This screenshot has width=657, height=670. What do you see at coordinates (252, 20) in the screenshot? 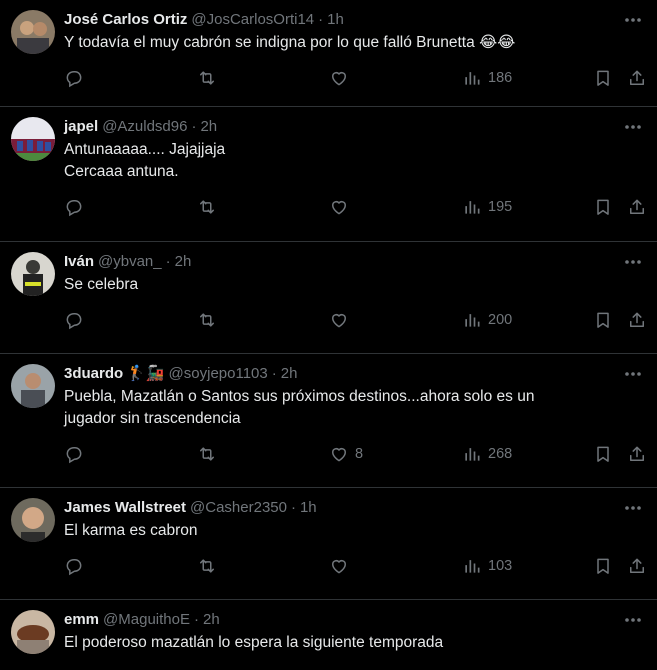
I see `author-handle: @JosCarlosOrti14` at bounding box center [252, 20].